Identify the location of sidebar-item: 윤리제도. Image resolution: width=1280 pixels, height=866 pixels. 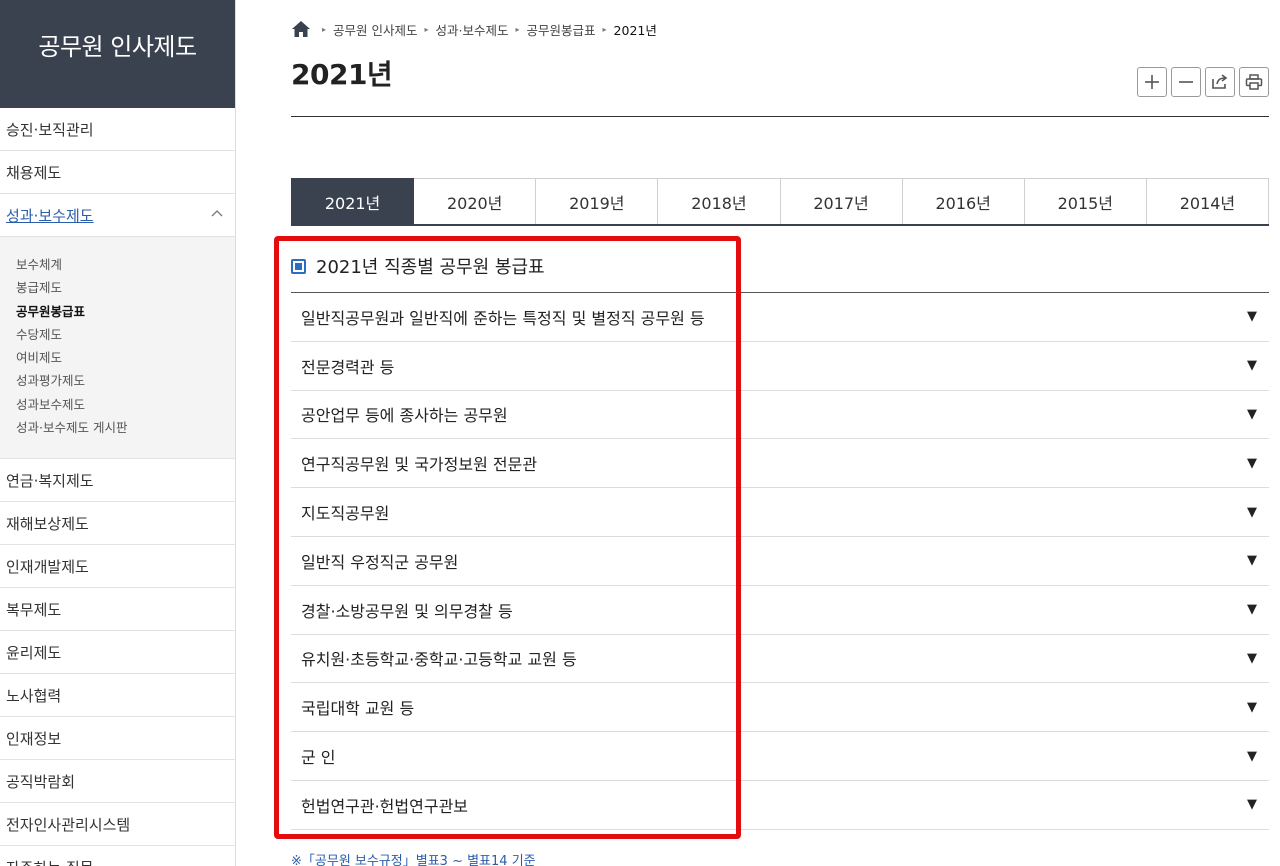
(117, 653).